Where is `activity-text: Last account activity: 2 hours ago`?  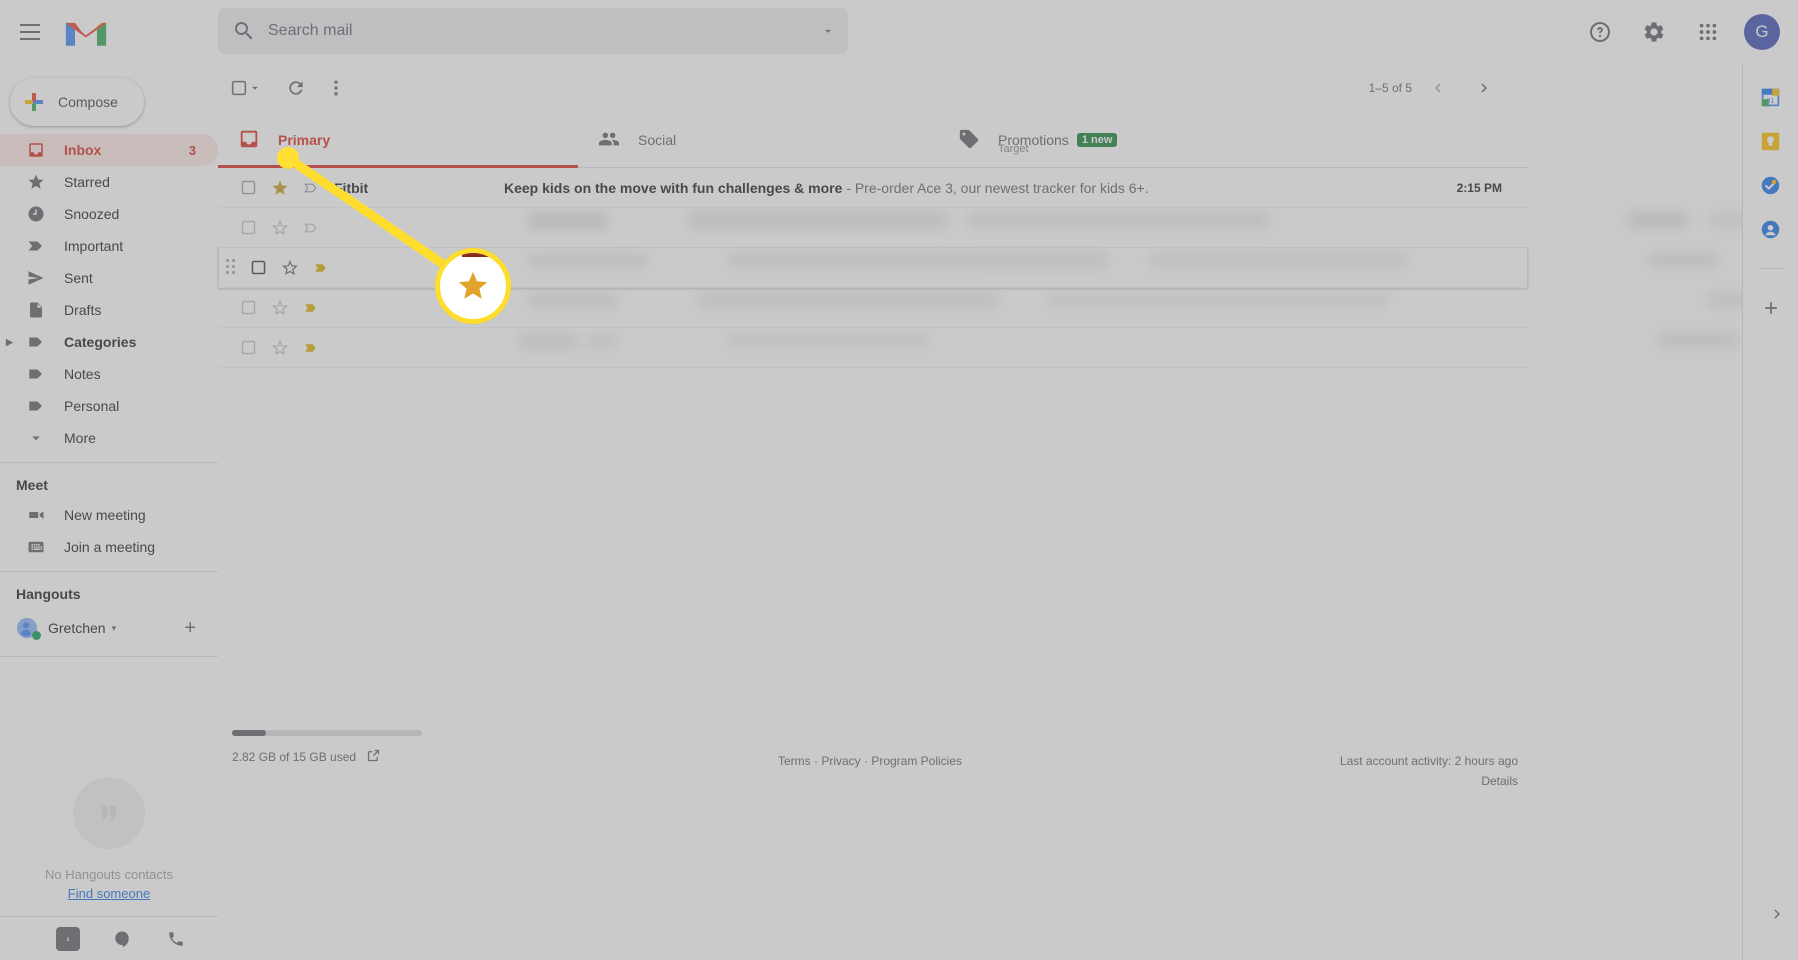 activity-text: Last account activity: 2 hours ago is located at coordinates (1428, 761).